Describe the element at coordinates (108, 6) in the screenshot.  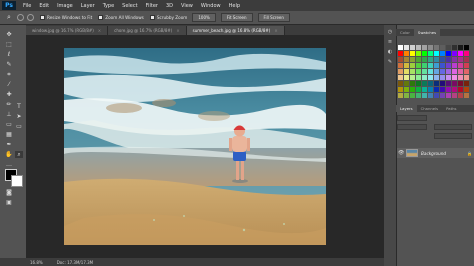
I see `menu-type: Type` at that location.